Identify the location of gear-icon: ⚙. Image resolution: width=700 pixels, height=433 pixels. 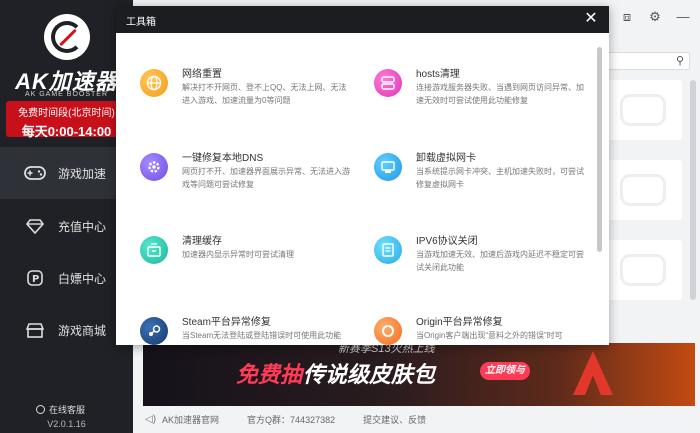
(655, 17).